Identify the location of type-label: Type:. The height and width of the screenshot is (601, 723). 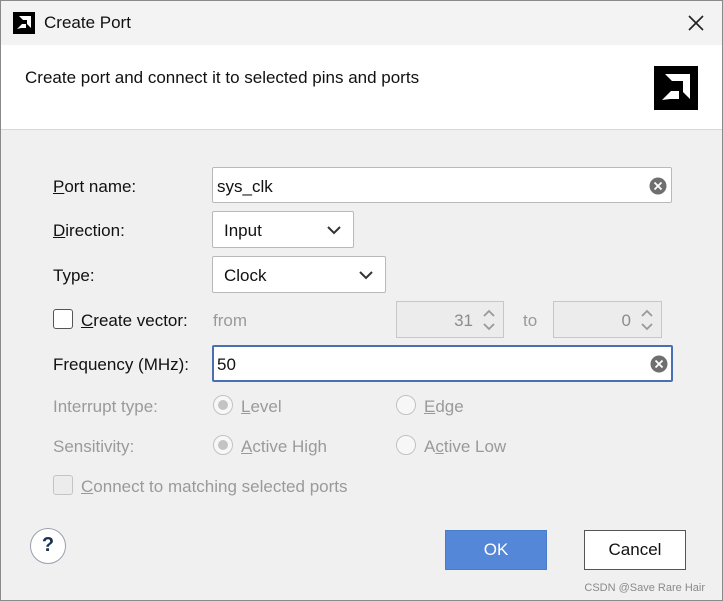
(74, 275).